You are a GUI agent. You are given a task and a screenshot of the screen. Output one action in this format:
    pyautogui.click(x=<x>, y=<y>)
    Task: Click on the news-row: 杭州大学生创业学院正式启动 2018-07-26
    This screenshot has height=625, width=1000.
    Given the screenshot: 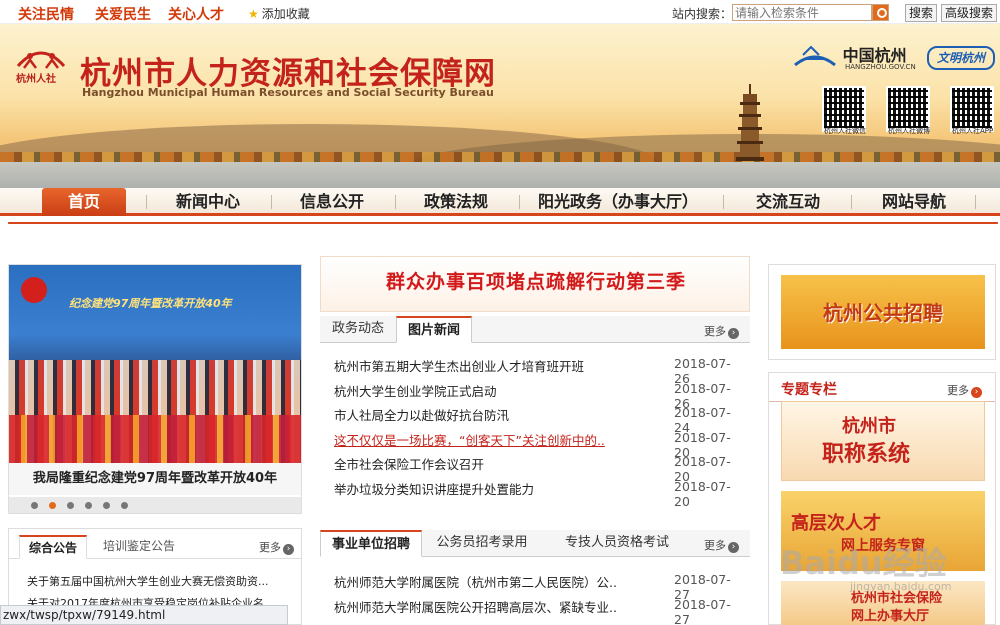 What is the action you would take?
    pyautogui.click(x=540, y=396)
    